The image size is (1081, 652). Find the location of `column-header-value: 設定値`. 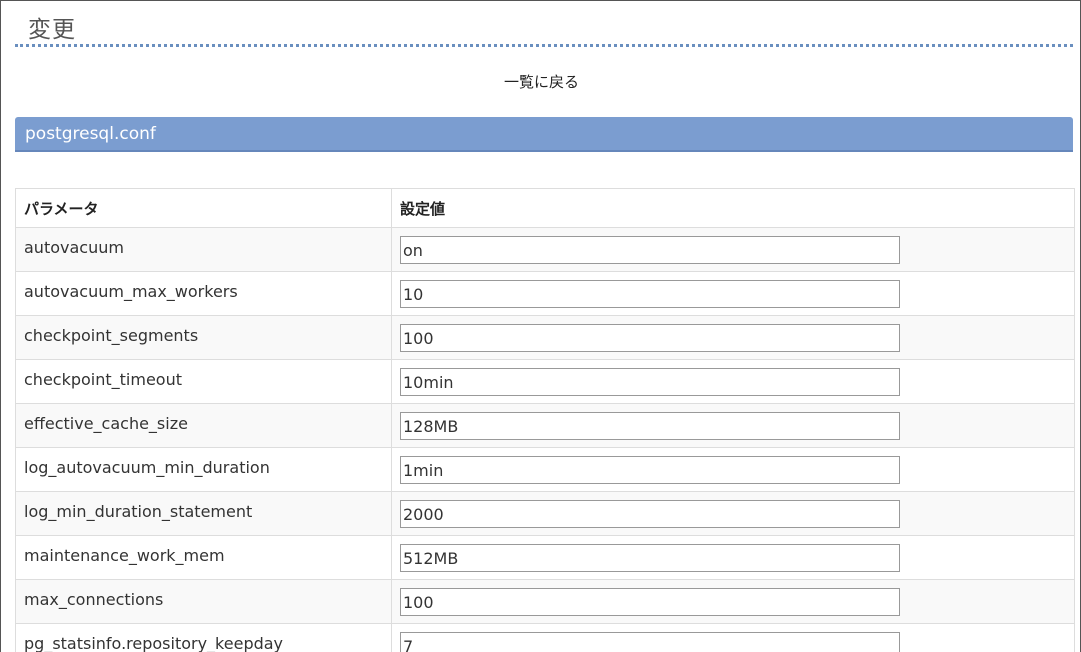

column-header-value: 設定値 is located at coordinates (733, 208).